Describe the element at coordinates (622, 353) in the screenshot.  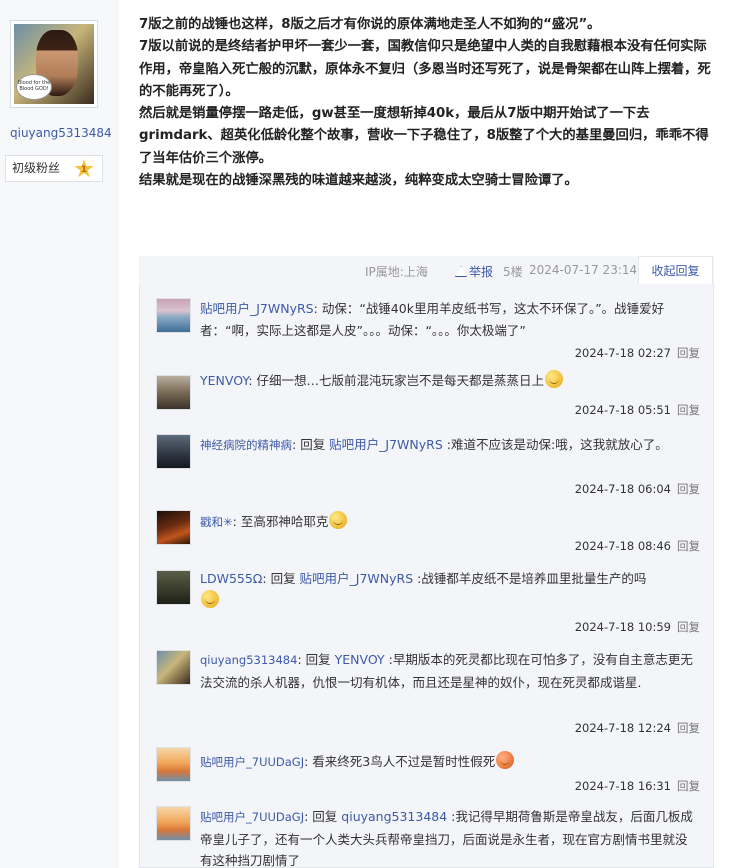
I see `reply-time: 2024-7-18 02:27` at that location.